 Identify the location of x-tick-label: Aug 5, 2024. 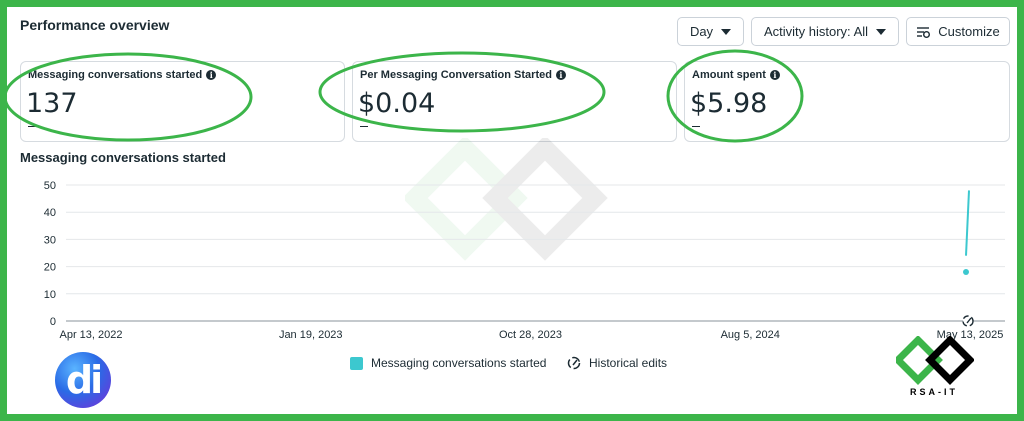
(750, 335).